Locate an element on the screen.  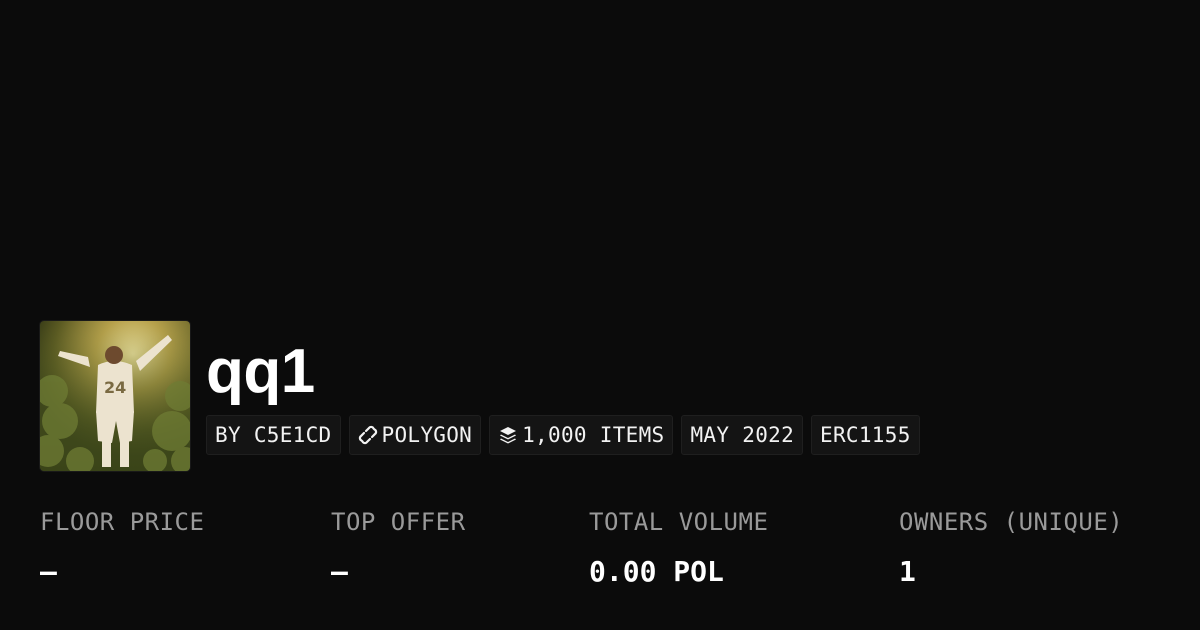
token-standard-label: ERC1155 is located at coordinates (865, 435).